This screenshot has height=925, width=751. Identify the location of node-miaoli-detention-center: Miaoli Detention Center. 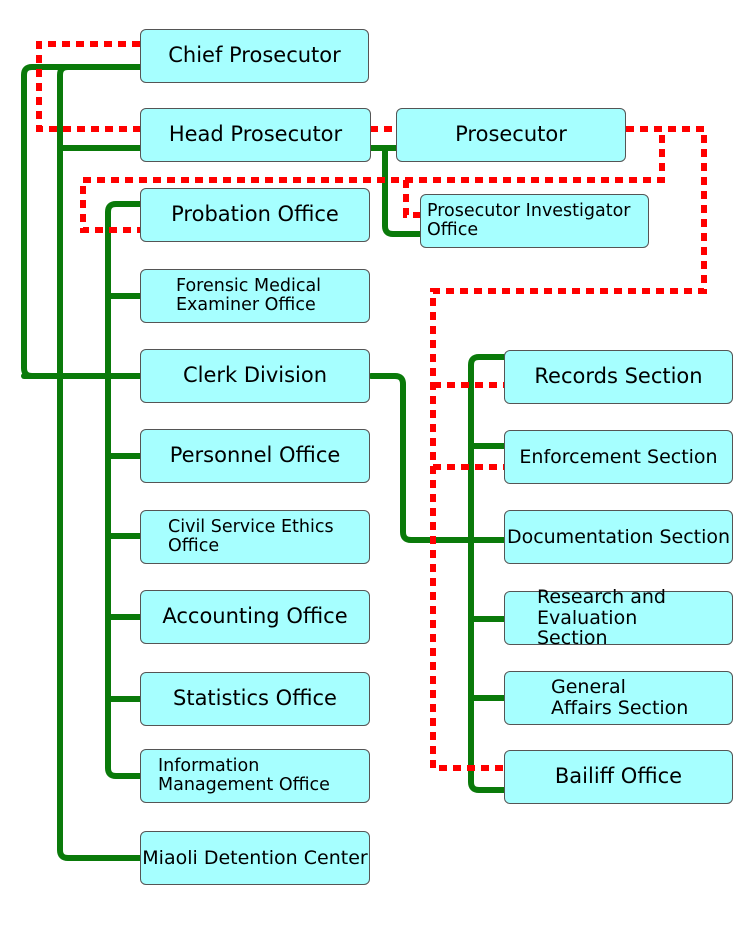
(255, 858).